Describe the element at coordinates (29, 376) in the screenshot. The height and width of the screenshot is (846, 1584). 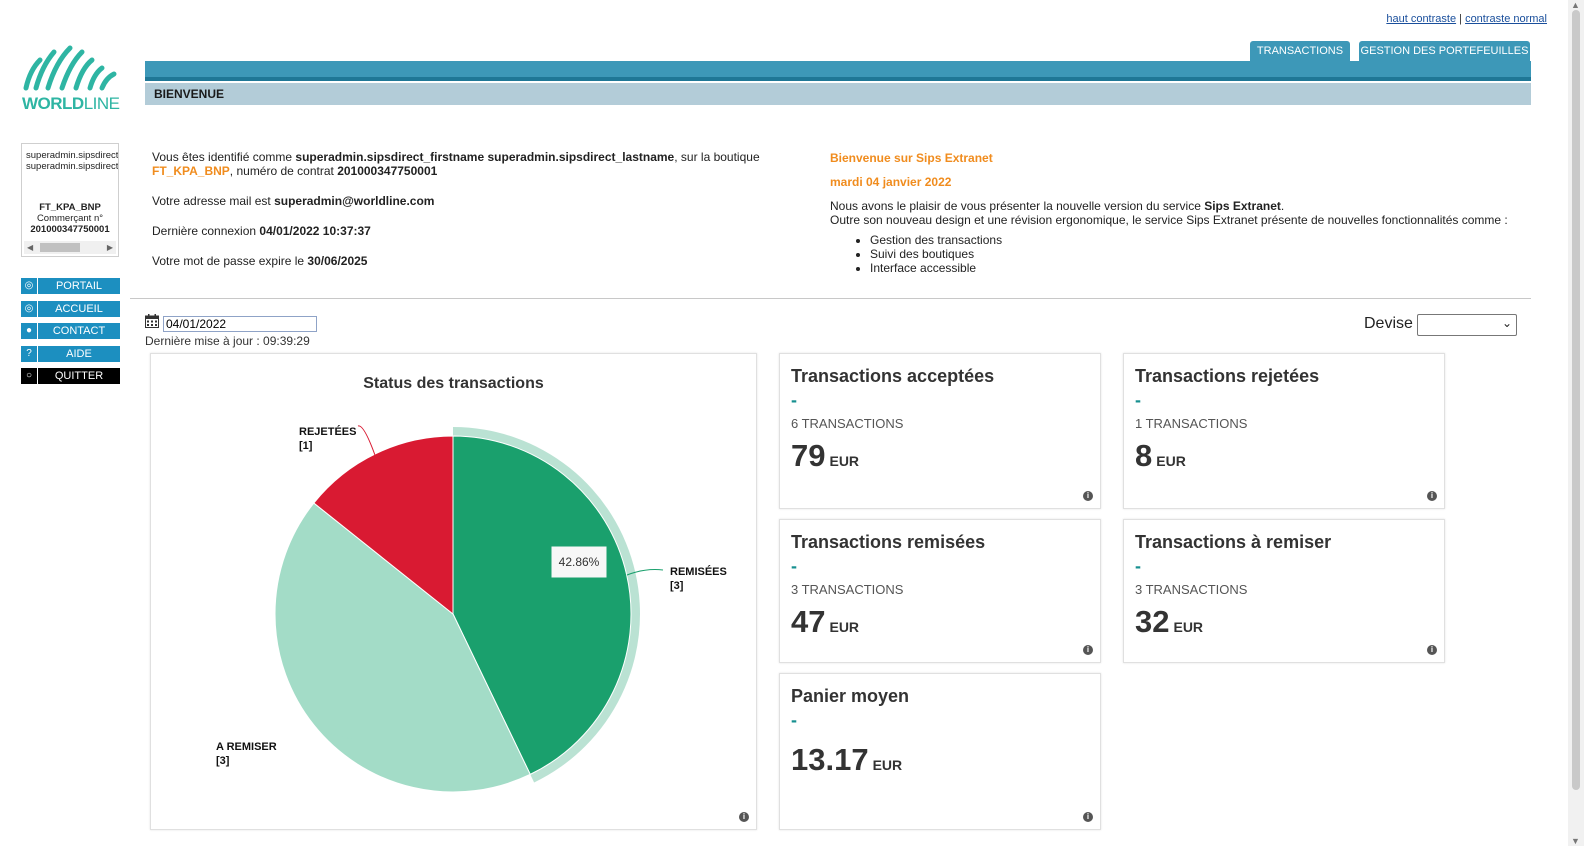
I see `power-icon: ○` at that location.